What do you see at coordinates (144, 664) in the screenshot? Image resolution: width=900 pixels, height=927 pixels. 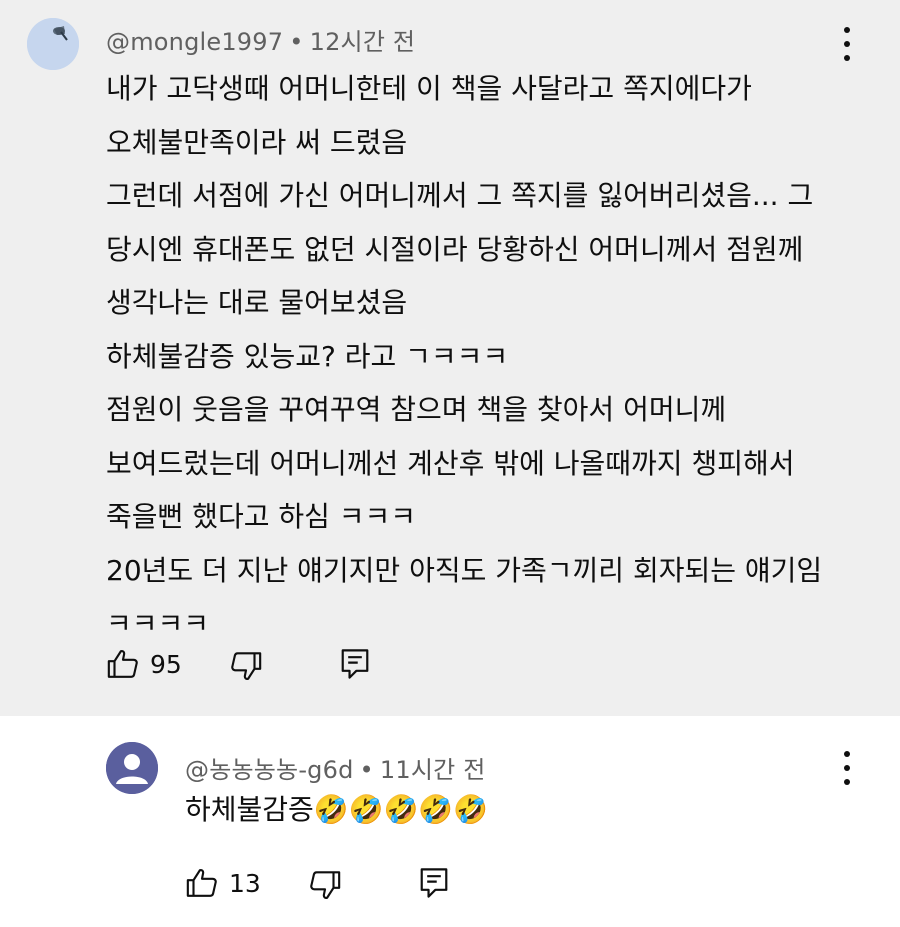 I see `like-button: 95` at bounding box center [144, 664].